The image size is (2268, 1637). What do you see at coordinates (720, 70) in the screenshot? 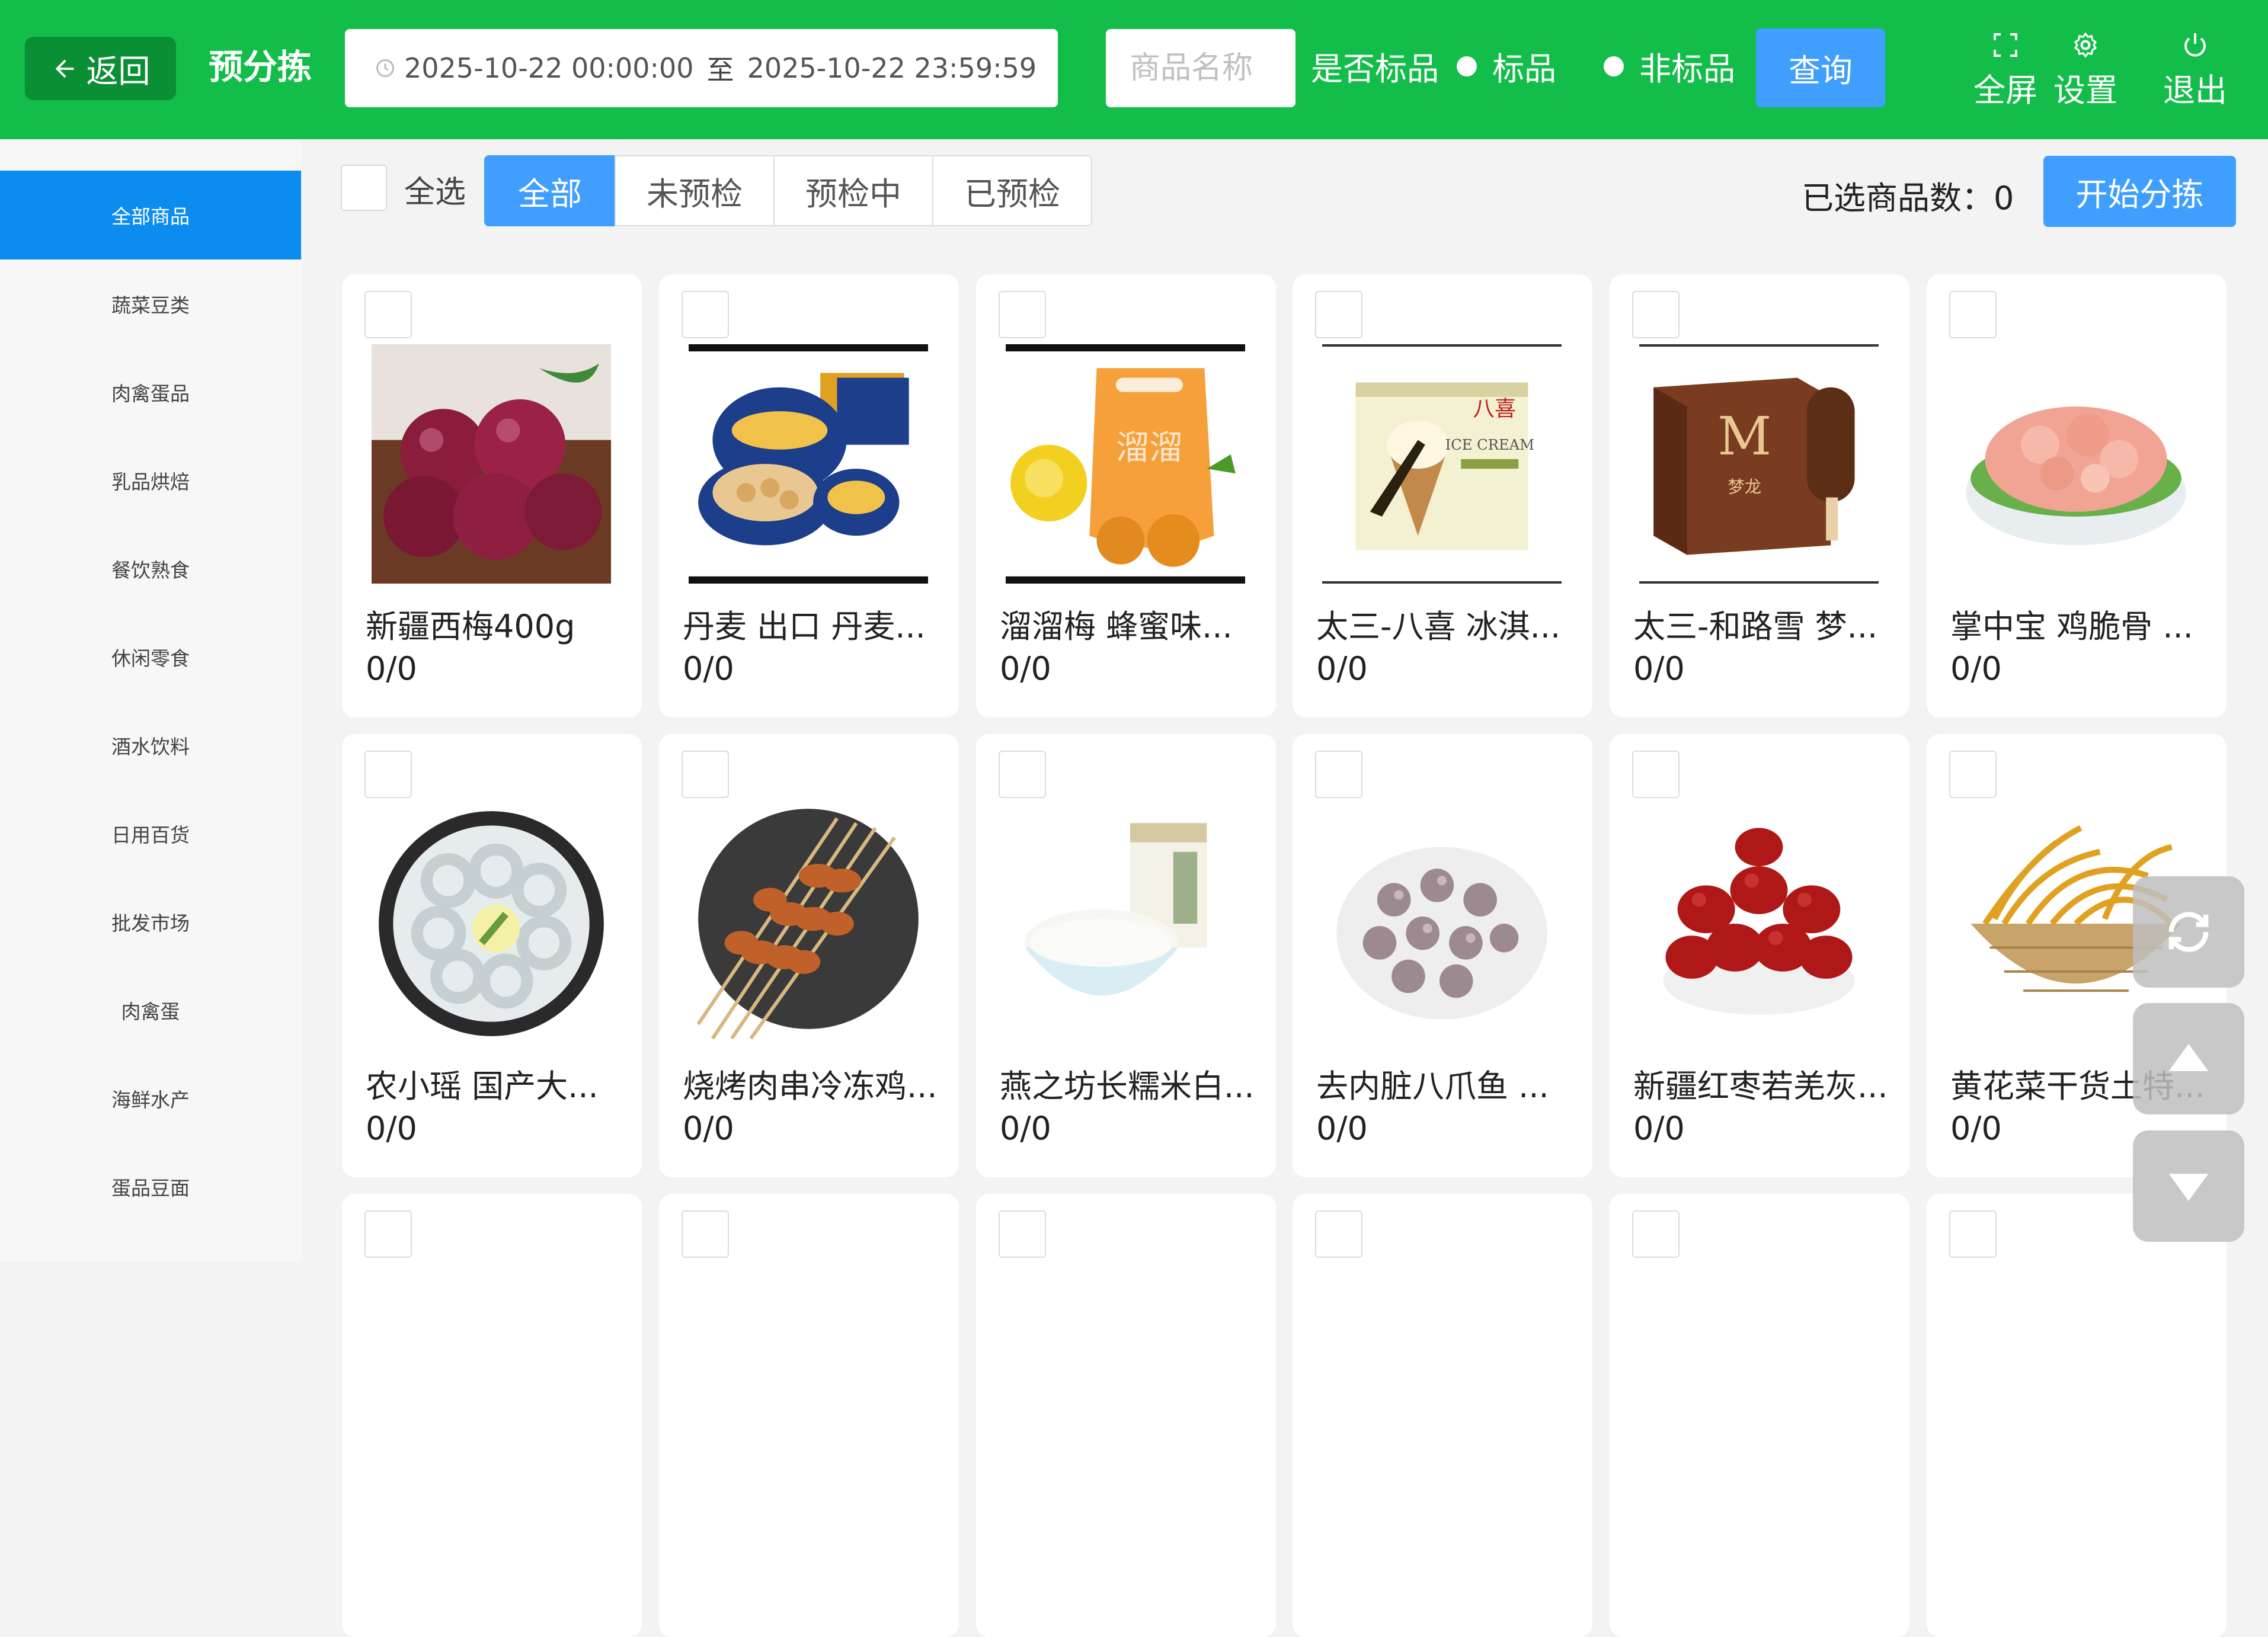
I see `date-separator: 至` at bounding box center [720, 70].